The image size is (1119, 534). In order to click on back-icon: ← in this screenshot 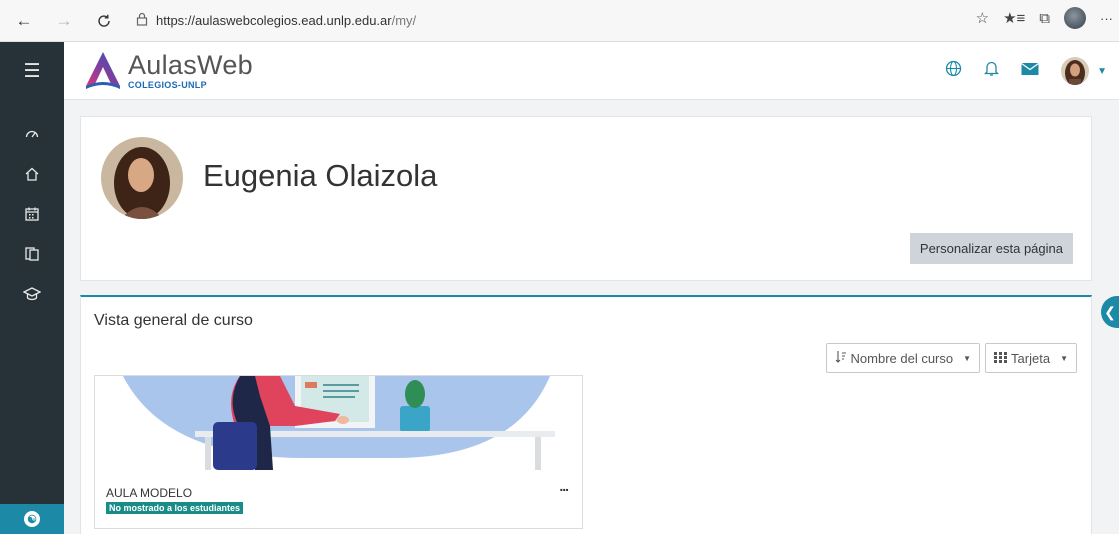, I will do `click(24, 21)`.